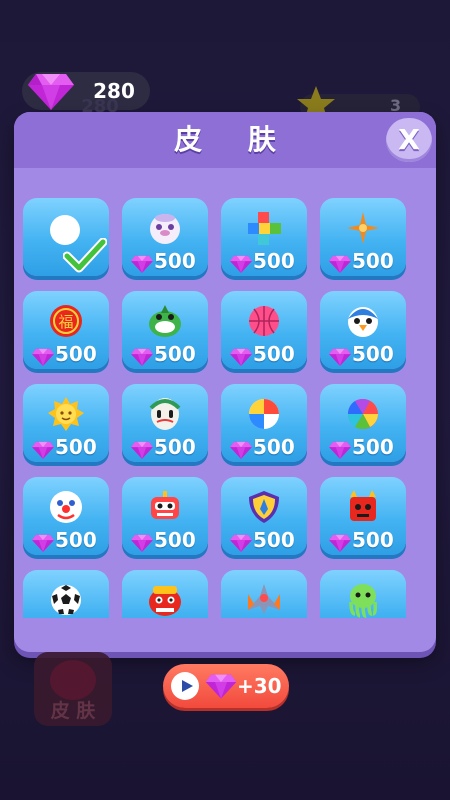 This screenshot has width=450, height=800. What do you see at coordinates (363, 321) in the screenshot?
I see `penguin-face-icon` at bounding box center [363, 321].